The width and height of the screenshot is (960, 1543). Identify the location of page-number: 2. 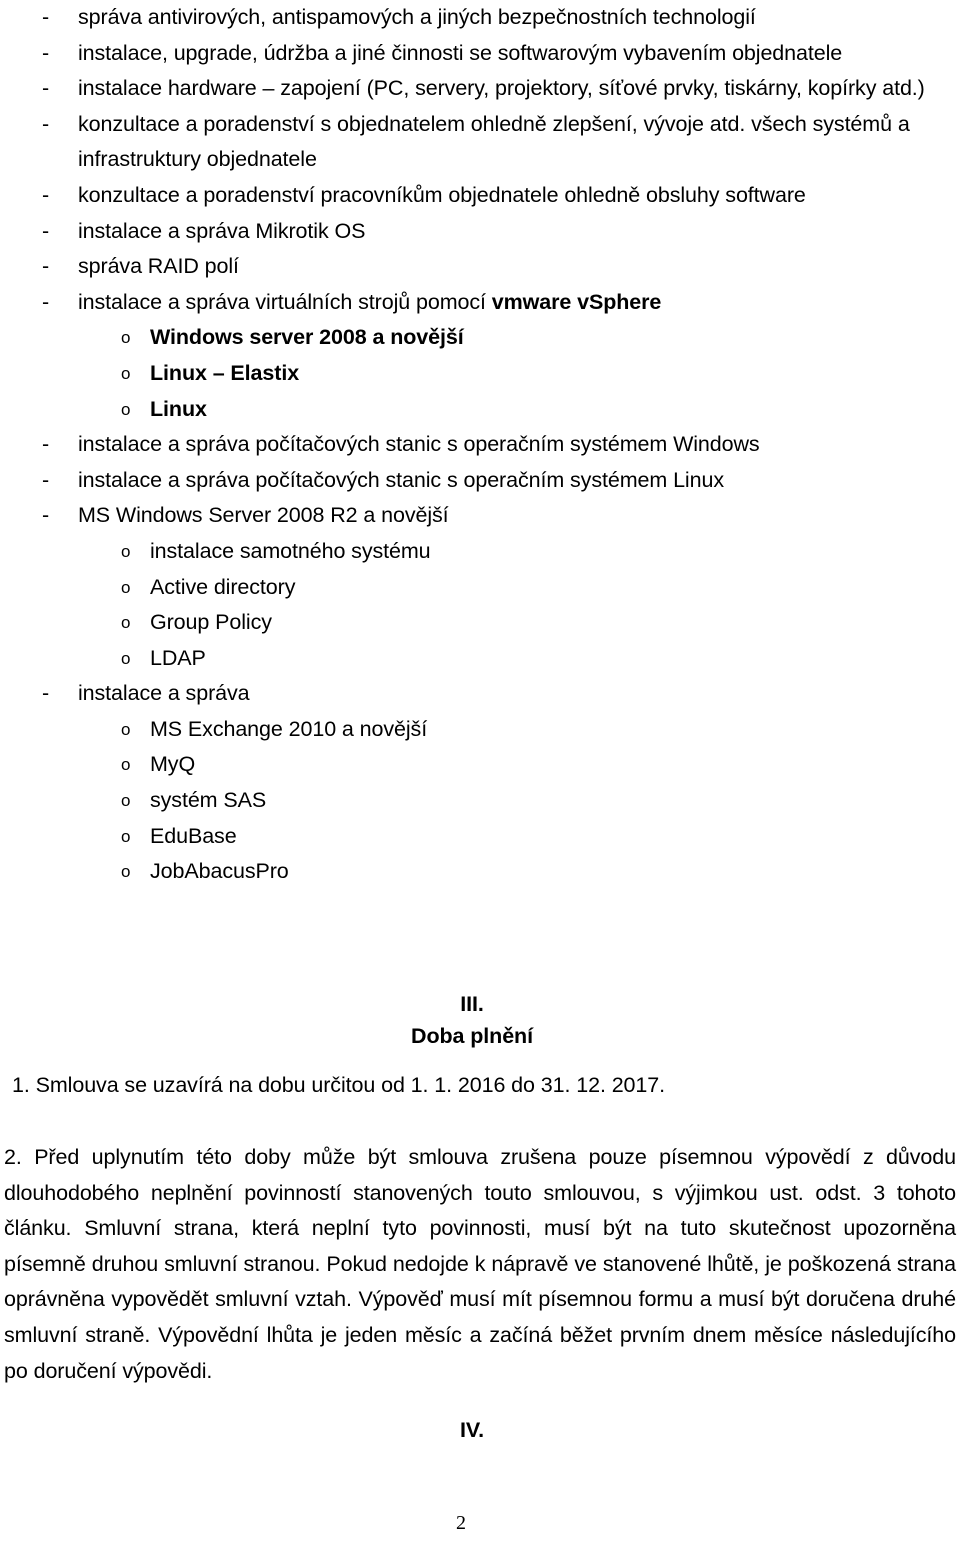
(480, 1523).